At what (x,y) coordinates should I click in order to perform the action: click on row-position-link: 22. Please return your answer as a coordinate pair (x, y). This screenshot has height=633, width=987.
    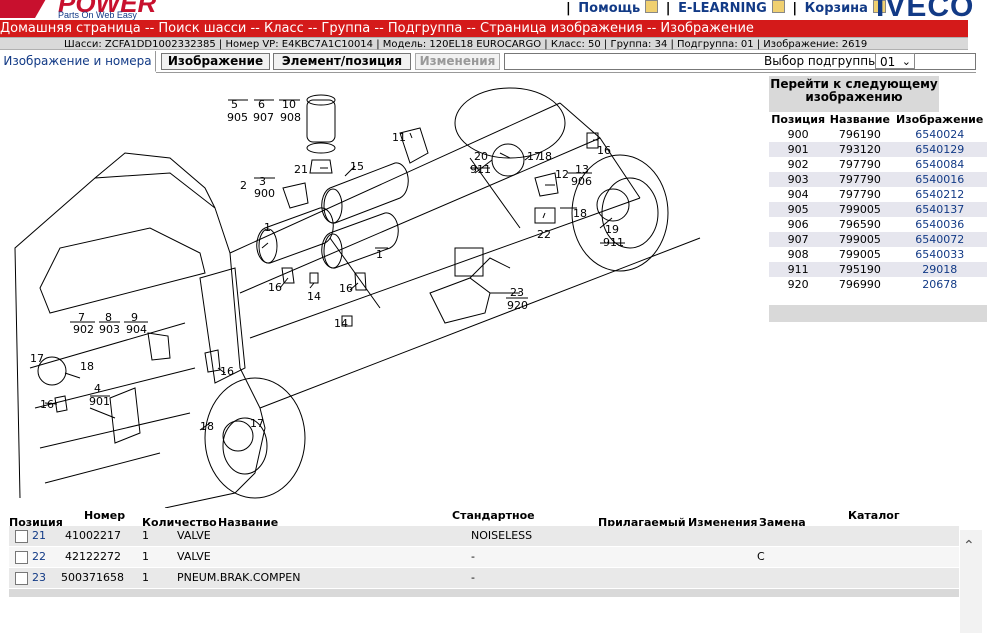
    Looking at the image, I should click on (39, 557).